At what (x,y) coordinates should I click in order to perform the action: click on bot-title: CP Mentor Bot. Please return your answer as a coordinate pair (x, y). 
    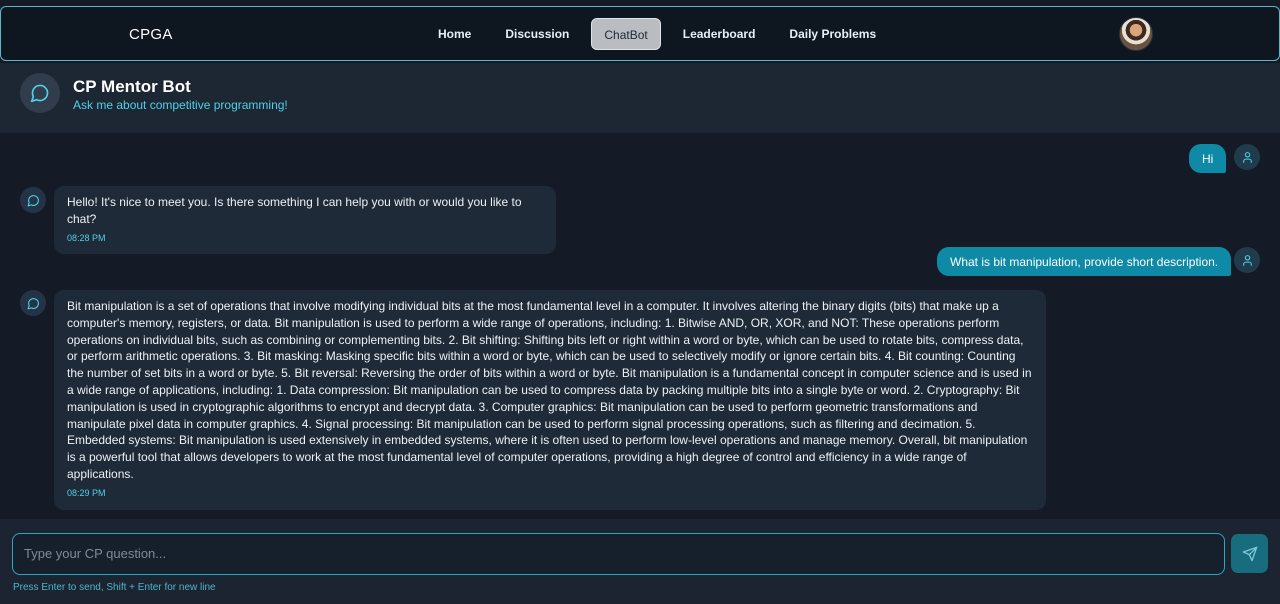
    Looking at the image, I should click on (132, 86).